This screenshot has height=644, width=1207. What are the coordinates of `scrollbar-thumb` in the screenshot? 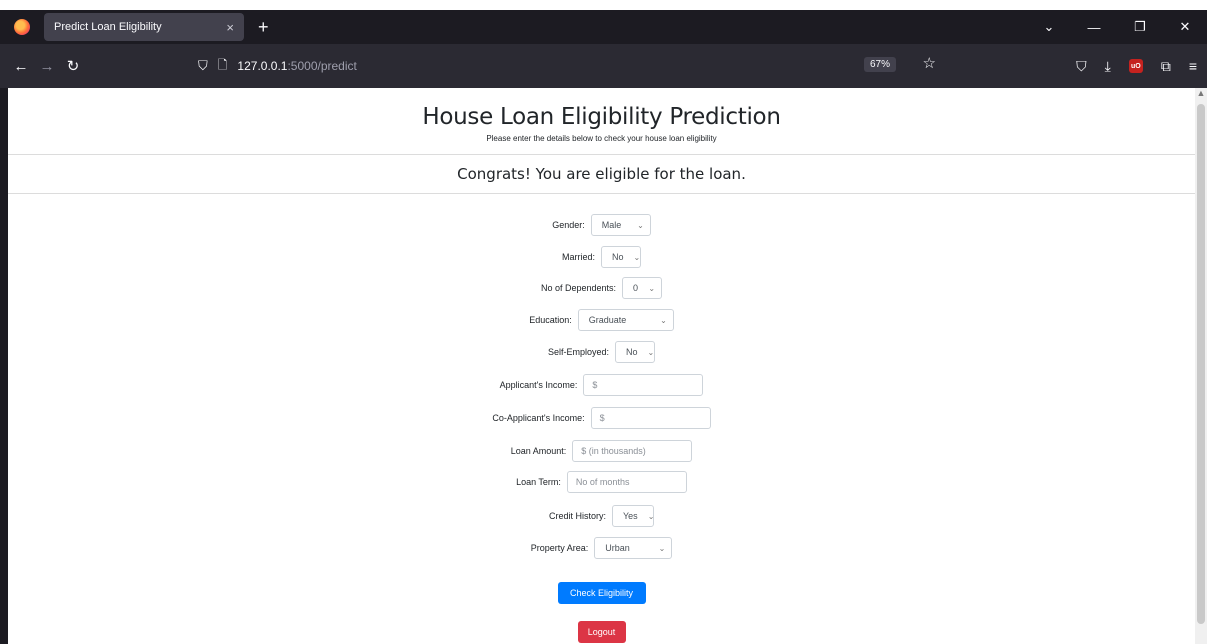 It's located at (1201, 364).